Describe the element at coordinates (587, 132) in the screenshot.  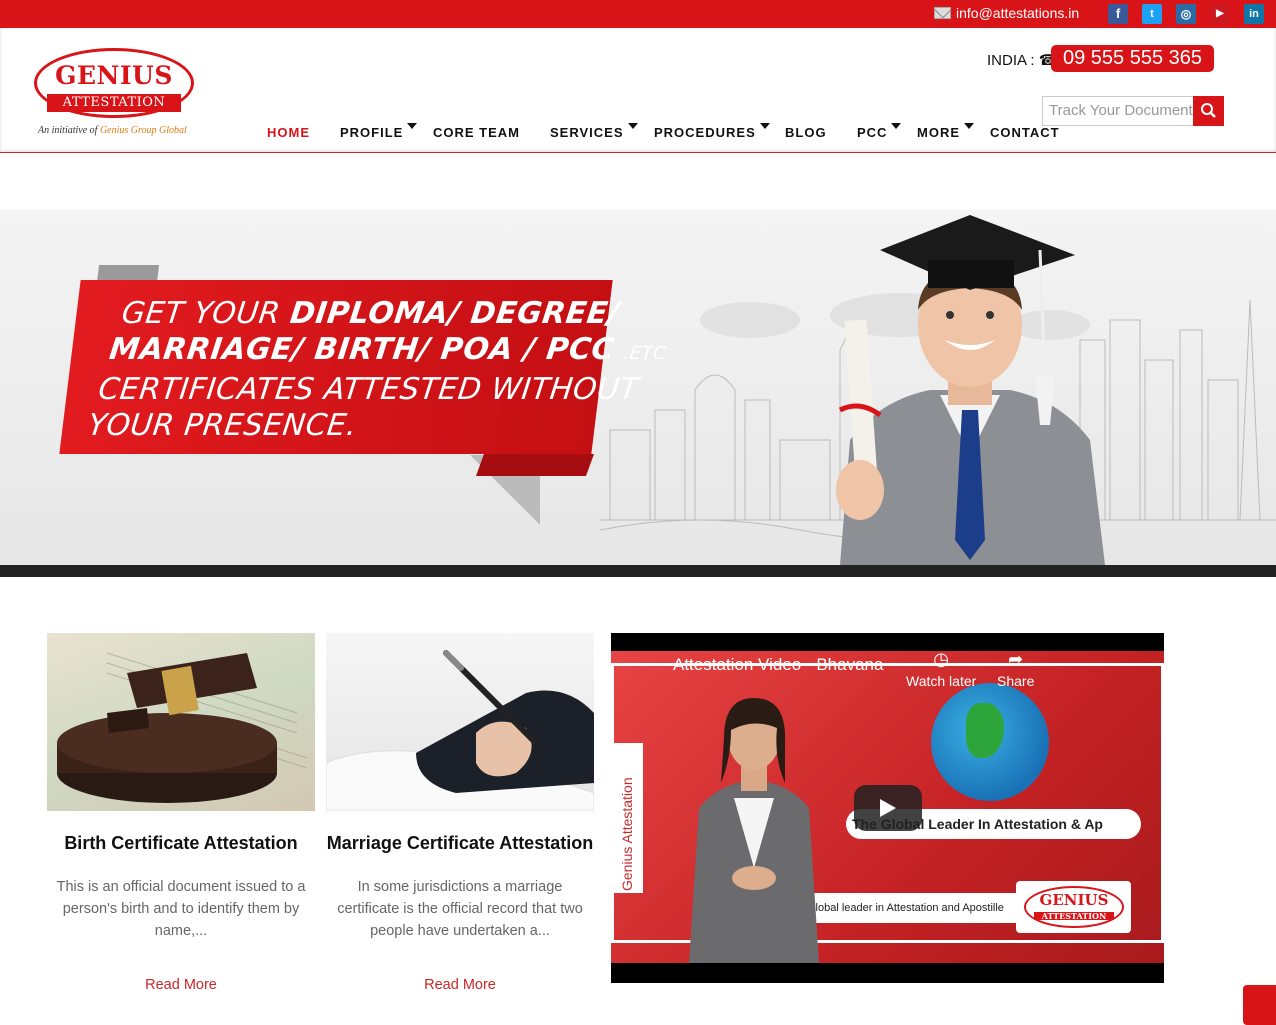
I see `nav-services: SERVICES` at that location.